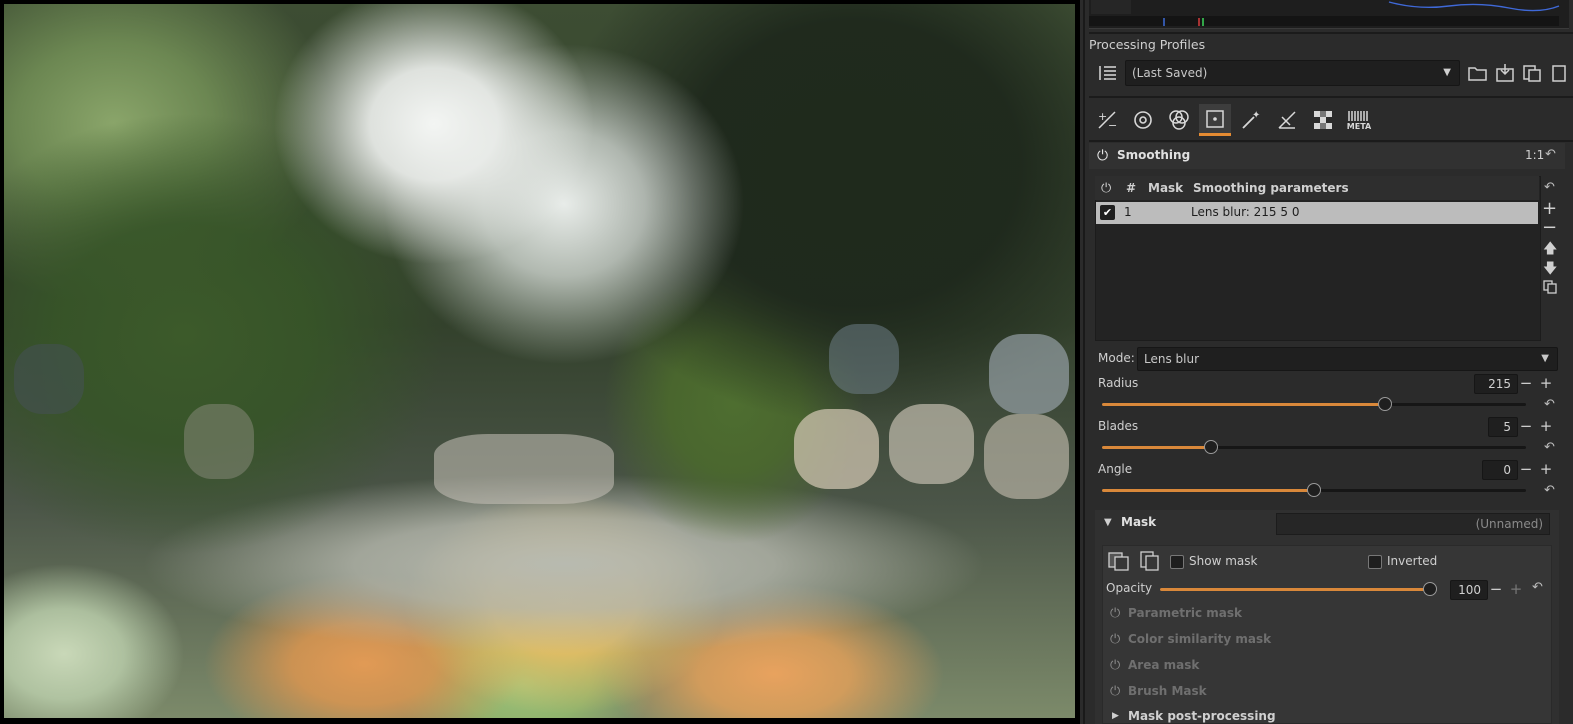  Describe the element at coordinates (1526, 383) in the screenshot. I see `radius-decrease-button: −` at that location.